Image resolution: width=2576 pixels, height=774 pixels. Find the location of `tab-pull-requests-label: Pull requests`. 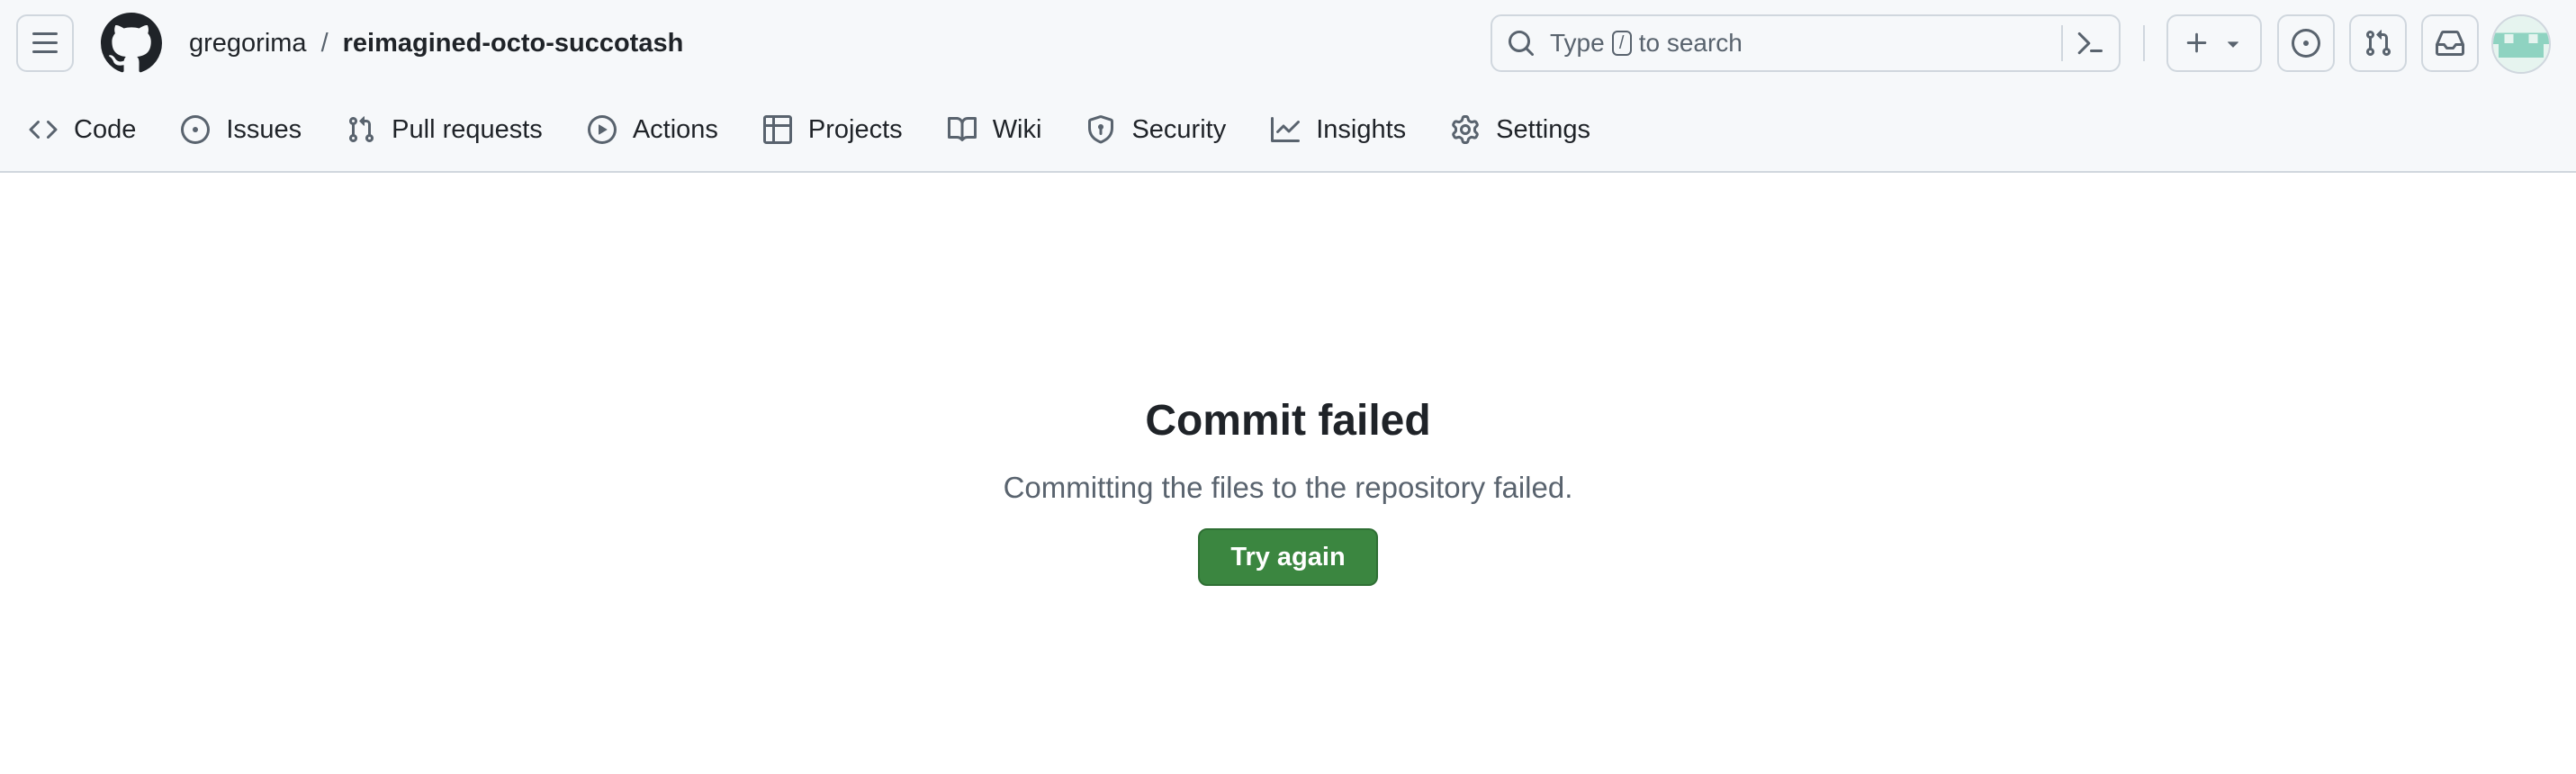

tab-pull-requests-label: Pull requests is located at coordinates (467, 129).